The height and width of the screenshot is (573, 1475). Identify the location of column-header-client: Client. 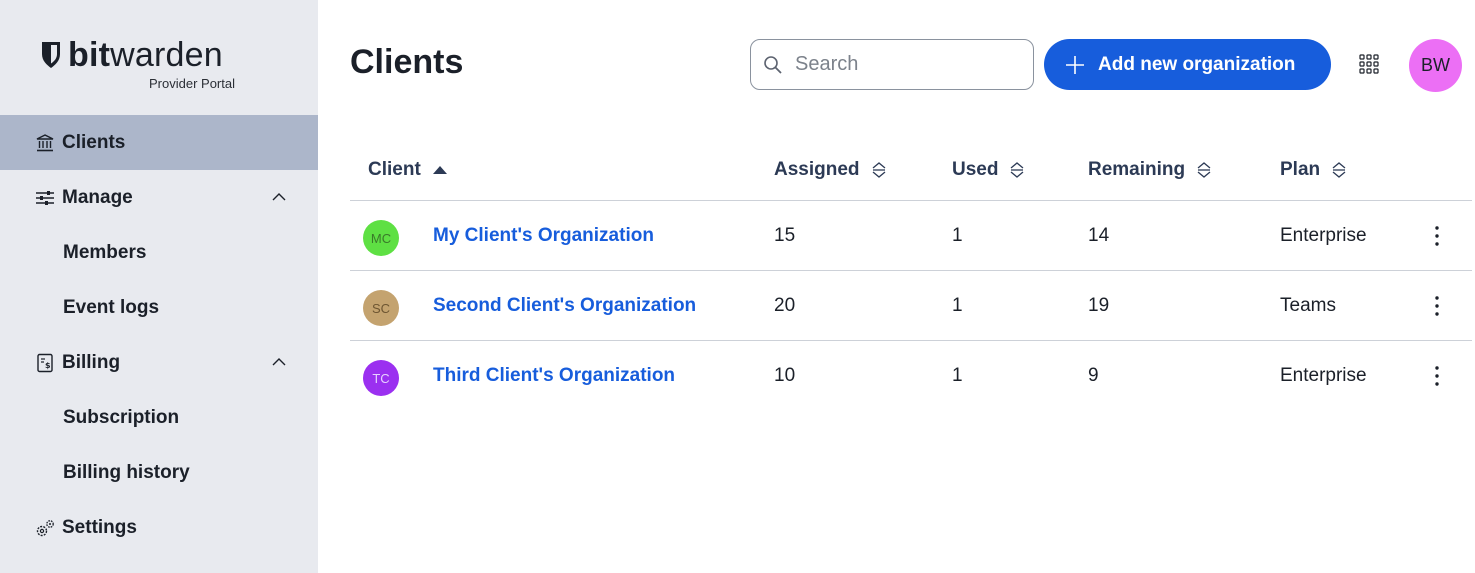
(408, 170).